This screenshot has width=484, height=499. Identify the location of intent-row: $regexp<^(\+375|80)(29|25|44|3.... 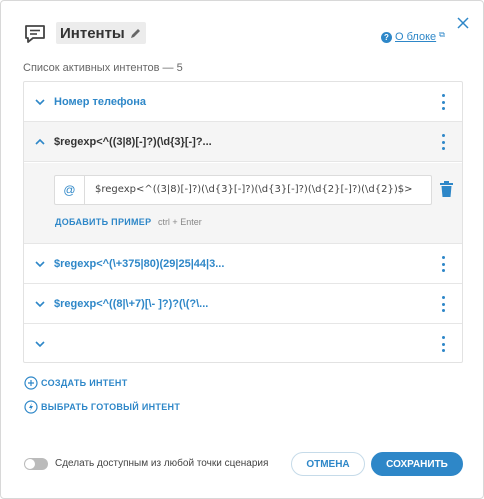
(243, 264).